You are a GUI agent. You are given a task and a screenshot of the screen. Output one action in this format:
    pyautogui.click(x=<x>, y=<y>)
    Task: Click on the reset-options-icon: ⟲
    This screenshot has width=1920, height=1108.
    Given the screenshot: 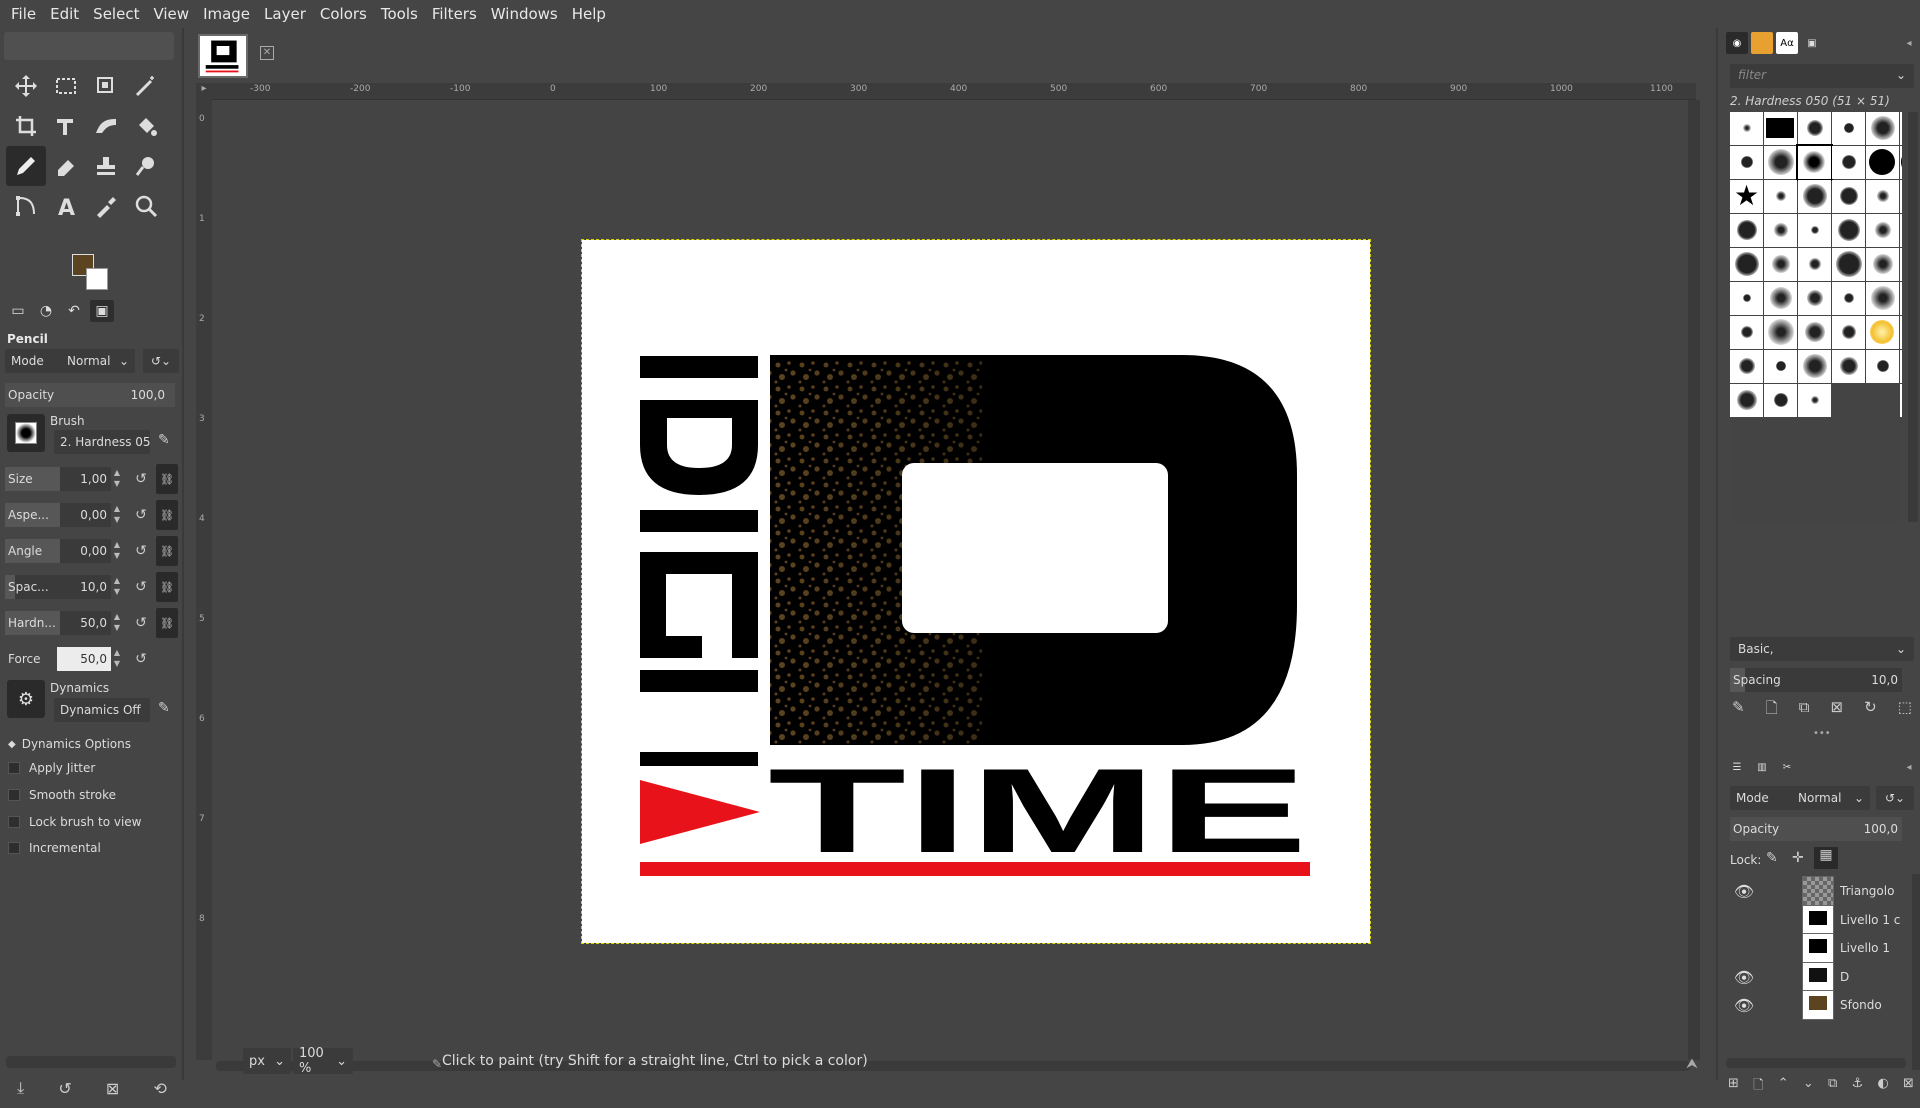 What is the action you would take?
    pyautogui.click(x=159, y=1088)
    